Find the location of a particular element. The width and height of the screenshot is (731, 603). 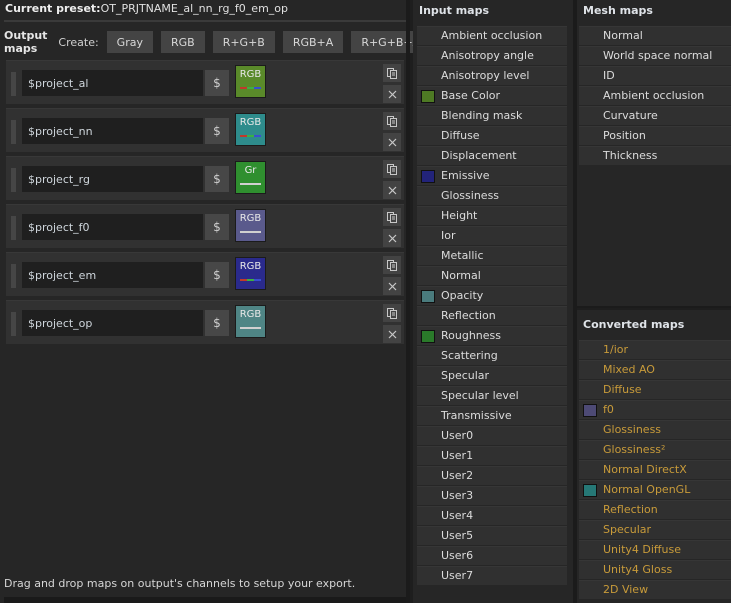

input-map-item: User6 is located at coordinates (492, 555).